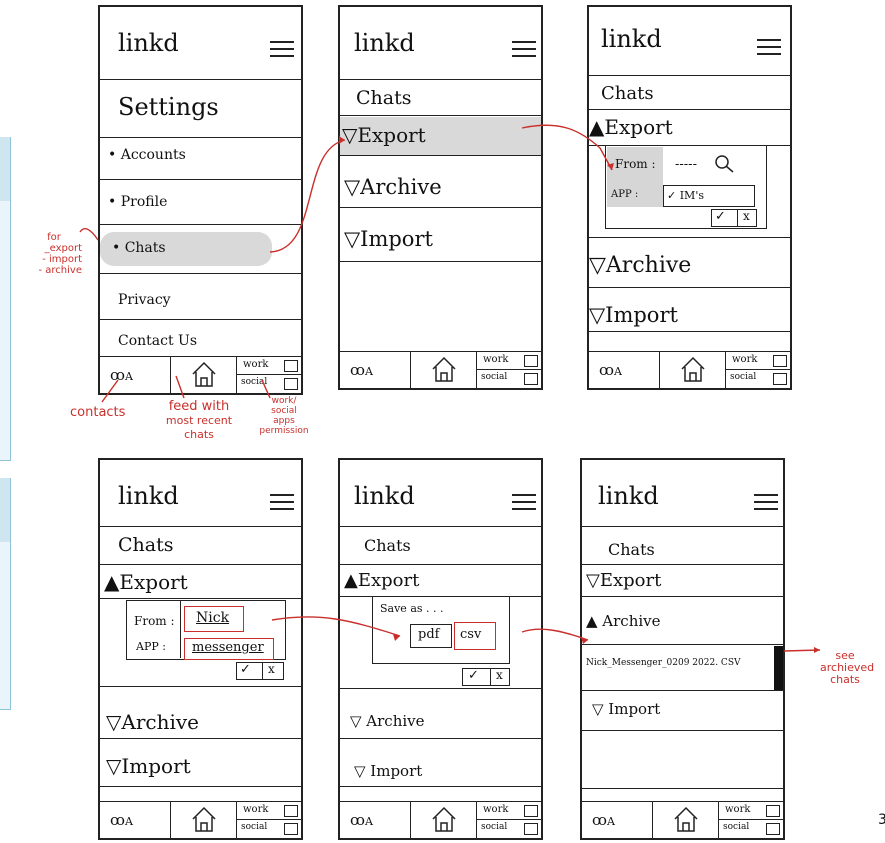 Image resolution: width=885 pixels, height=843 pixels. Describe the element at coordinates (228, 647) in the screenshot. I see `app-value: messenger` at that location.